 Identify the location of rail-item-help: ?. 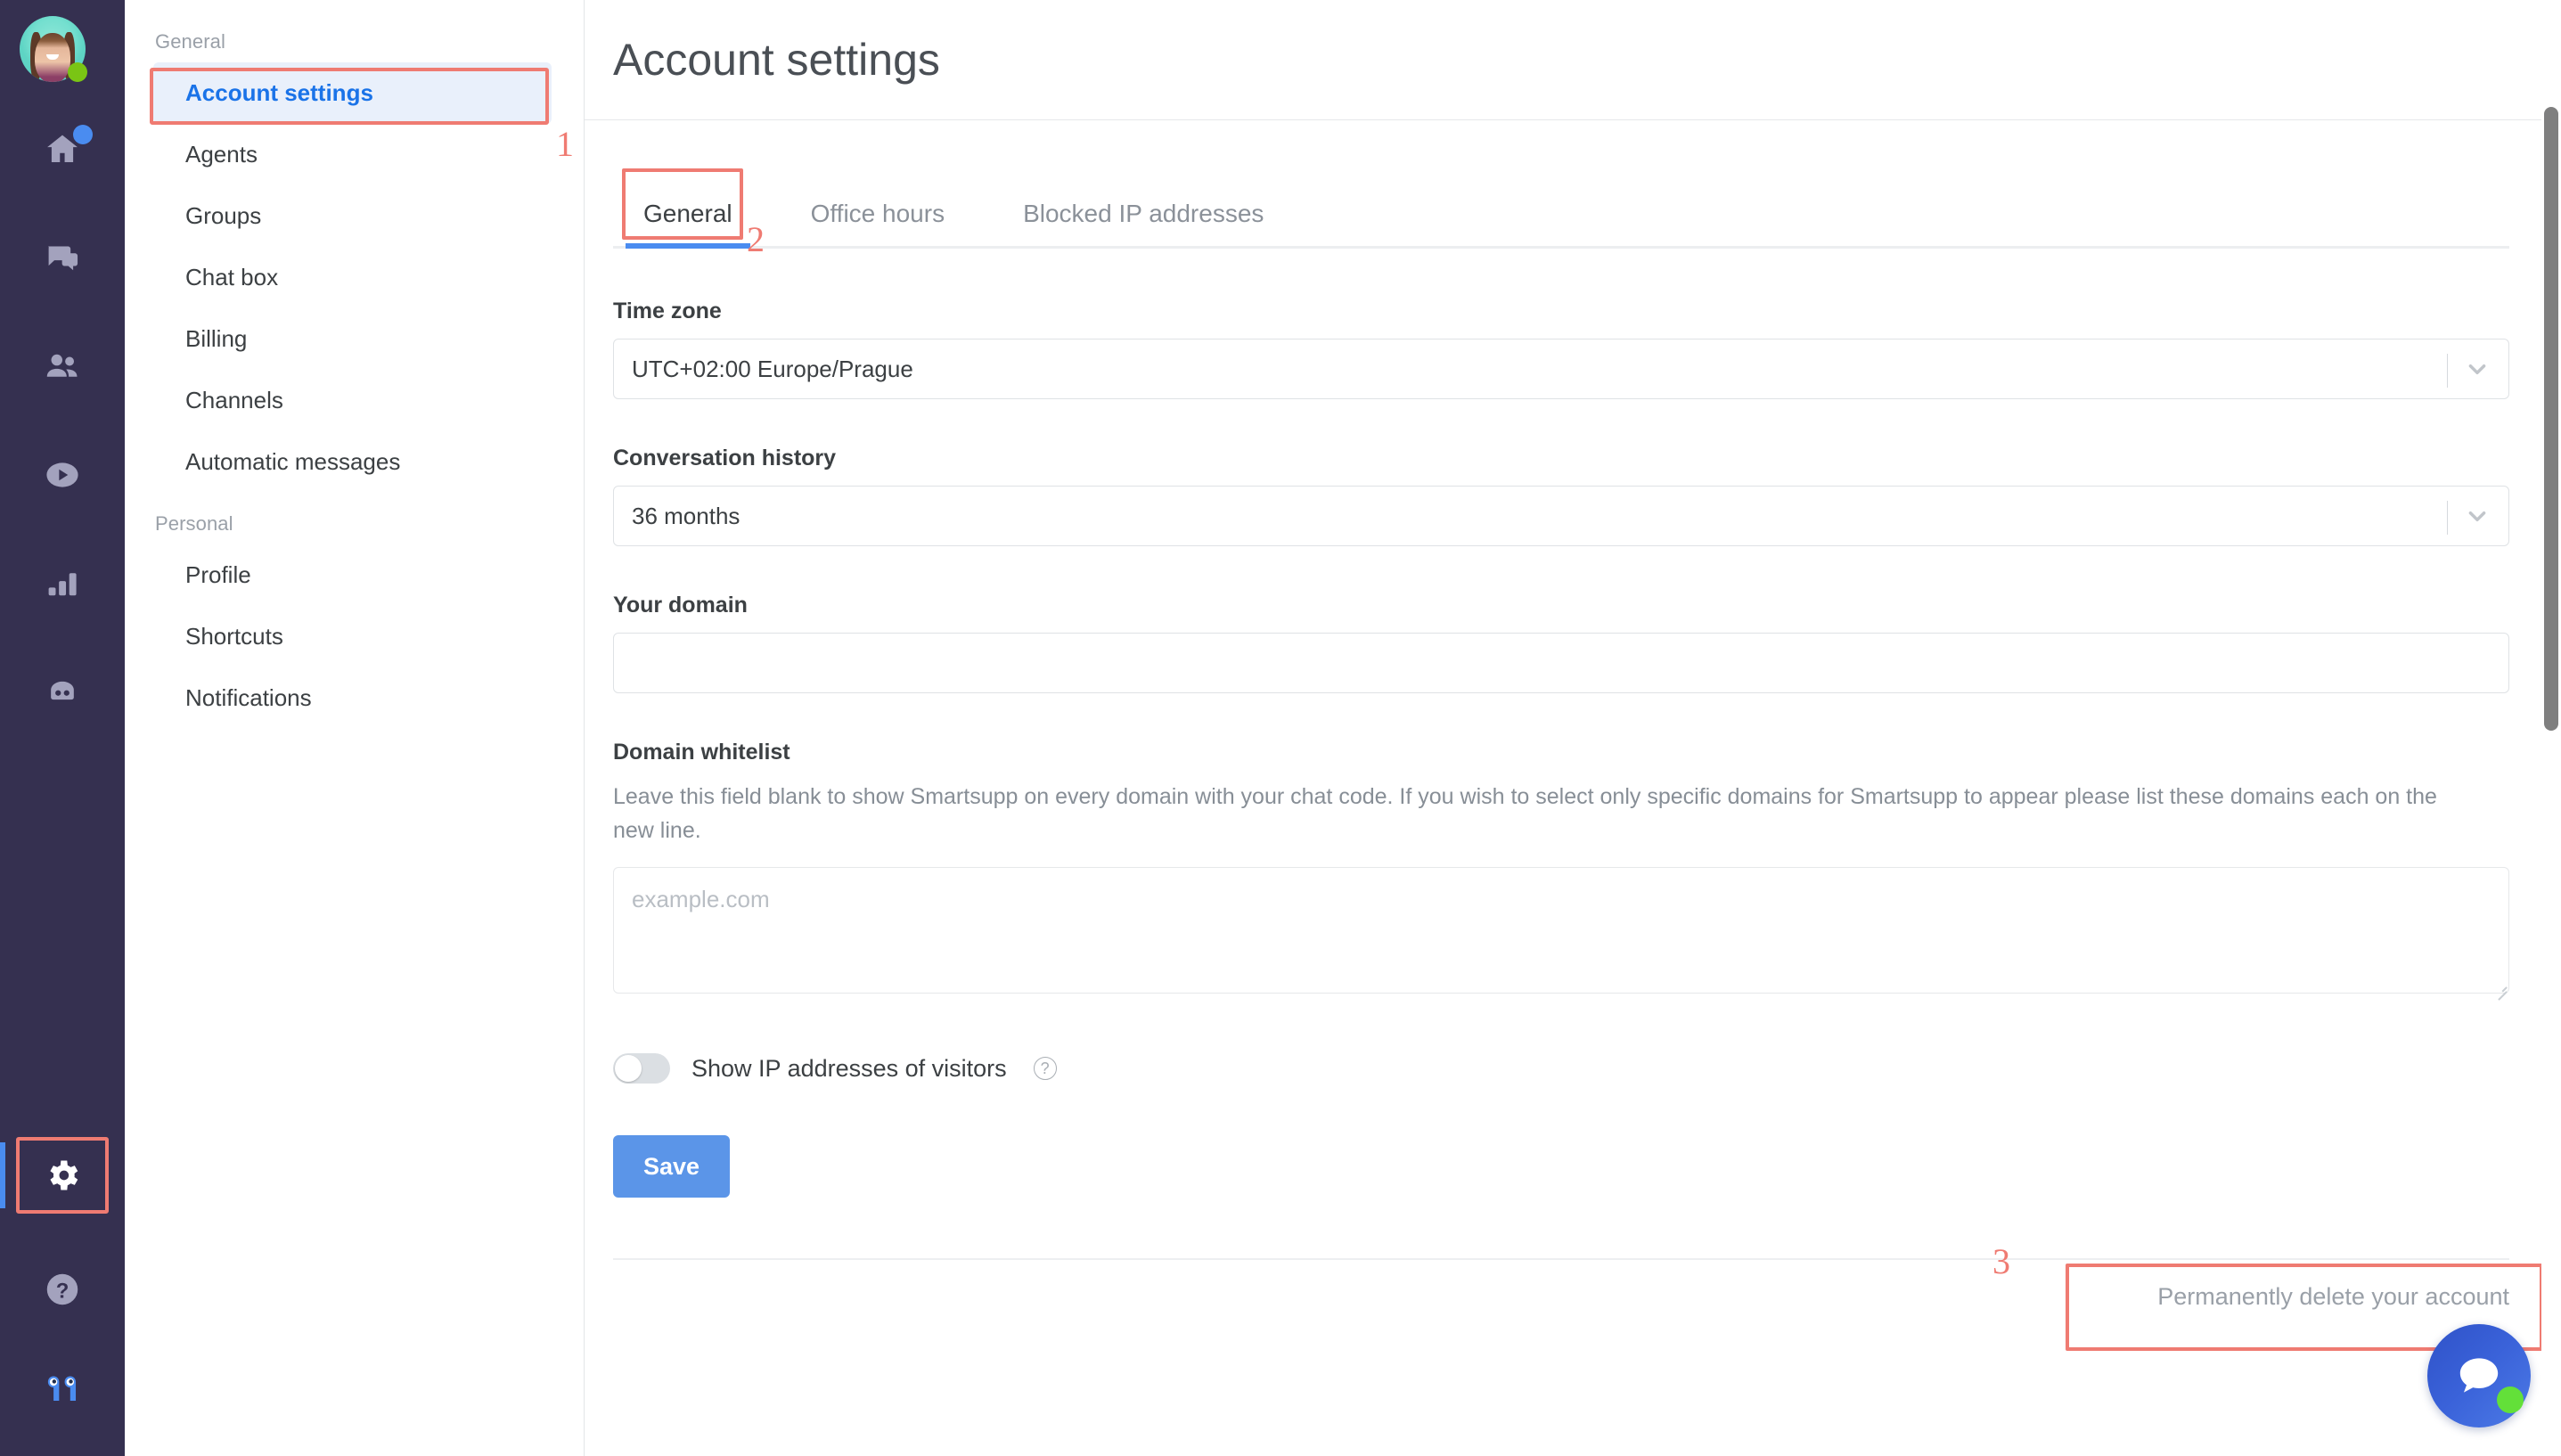
(62, 1289).